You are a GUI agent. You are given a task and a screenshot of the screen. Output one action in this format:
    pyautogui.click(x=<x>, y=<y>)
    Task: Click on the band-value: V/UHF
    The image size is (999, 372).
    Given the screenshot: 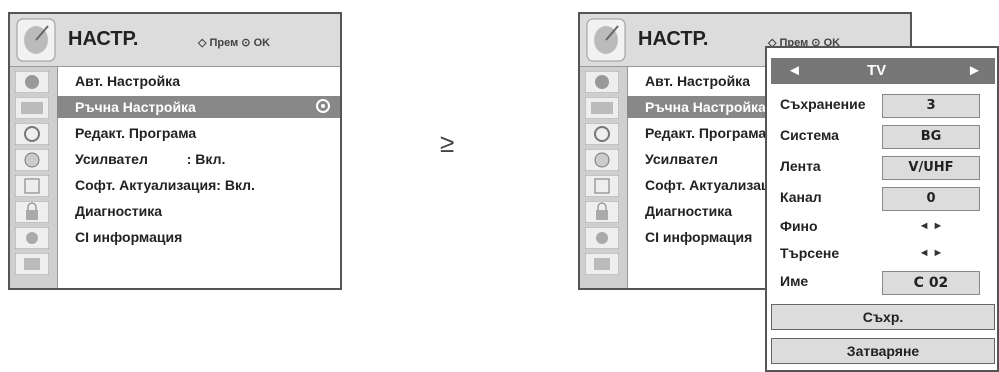 What is the action you would take?
    pyautogui.click(x=931, y=168)
    